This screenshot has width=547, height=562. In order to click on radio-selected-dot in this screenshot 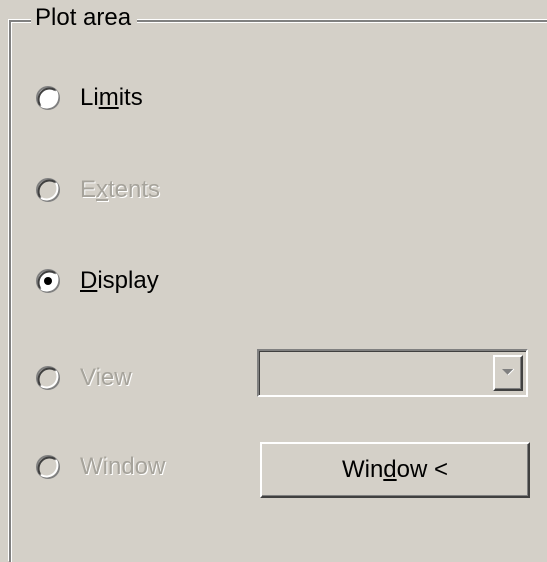, I will do `click(48, 281)`.